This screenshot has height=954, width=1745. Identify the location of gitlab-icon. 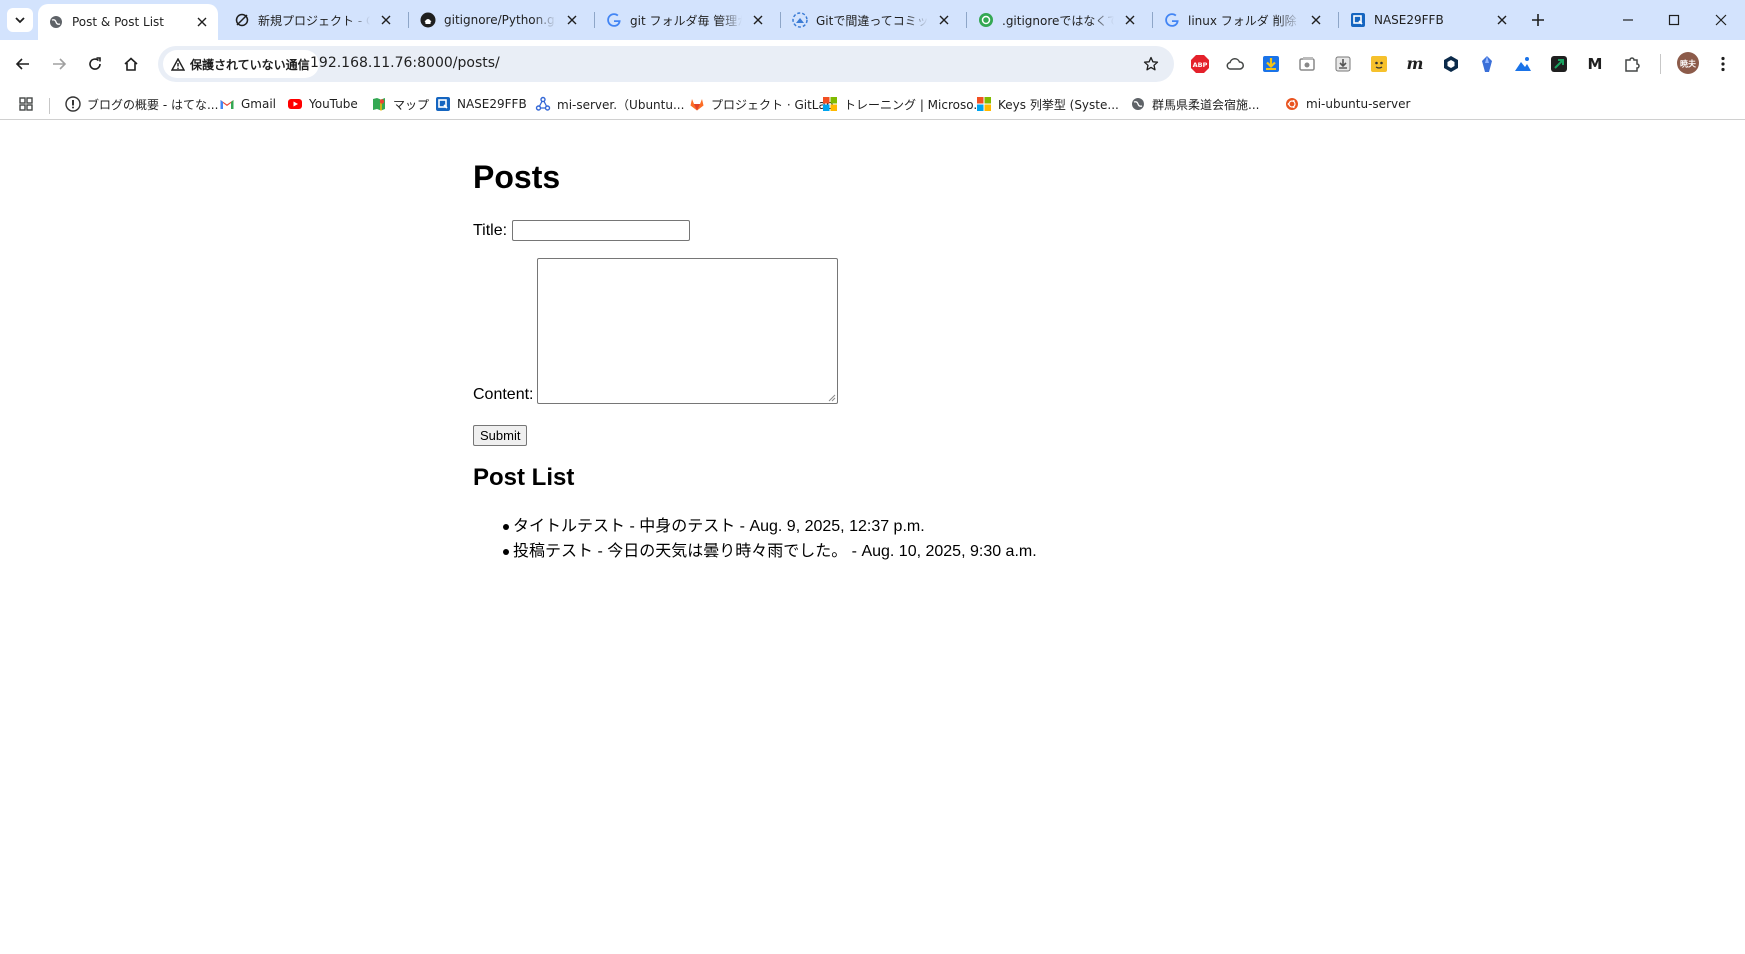
(697, 104).